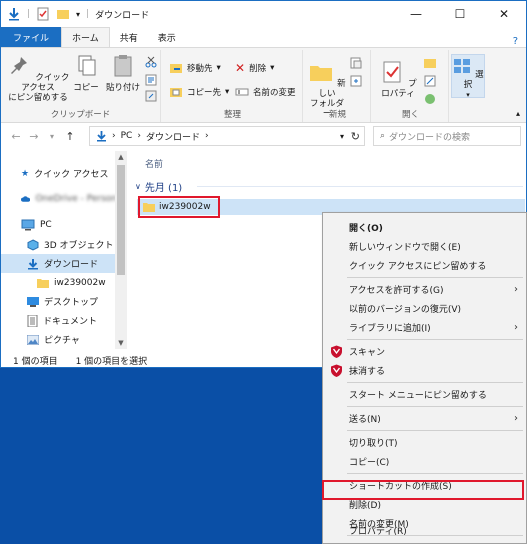  Describe the element at coordinates (424, 265) in the screenshot. I see `menu-item-pin-quick-access: クイック アクセスにピン留めする` at that location.